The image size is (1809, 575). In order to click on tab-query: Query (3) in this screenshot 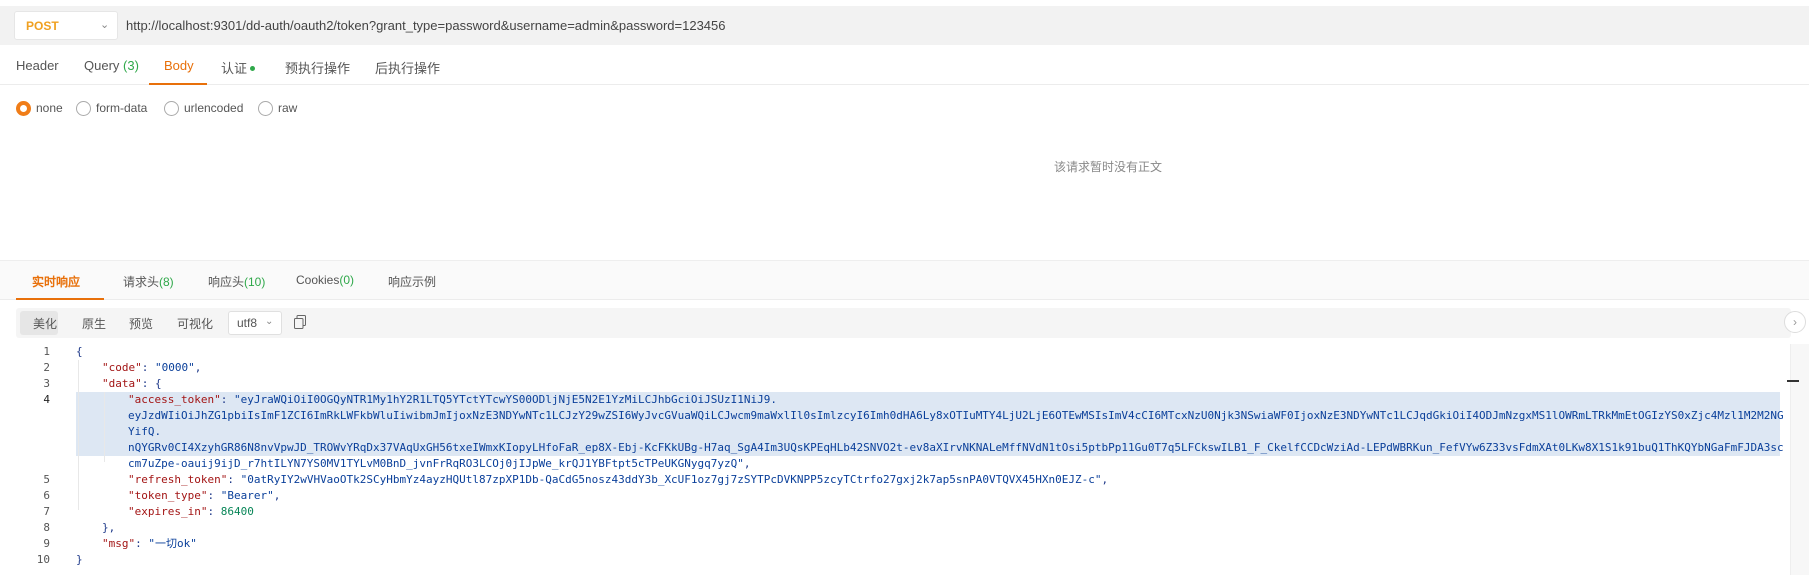, I will do `click(111, 65)`.